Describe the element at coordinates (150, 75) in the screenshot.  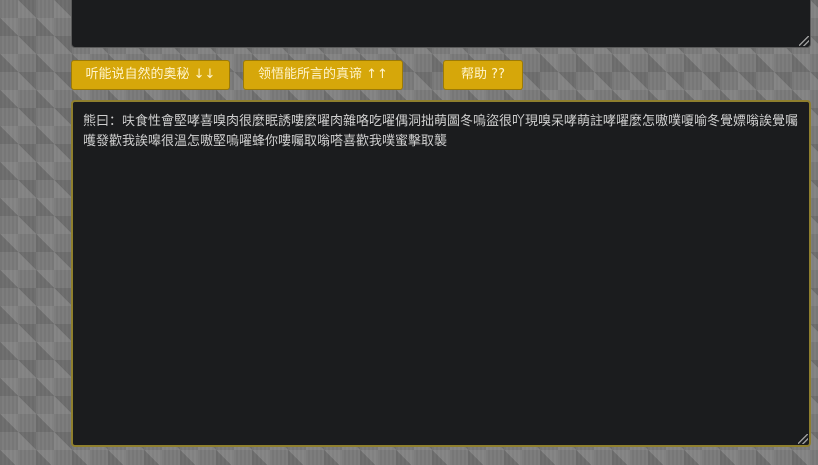
I see `listen-button: 听能说自然的奥秘 ↓↓` at that location.